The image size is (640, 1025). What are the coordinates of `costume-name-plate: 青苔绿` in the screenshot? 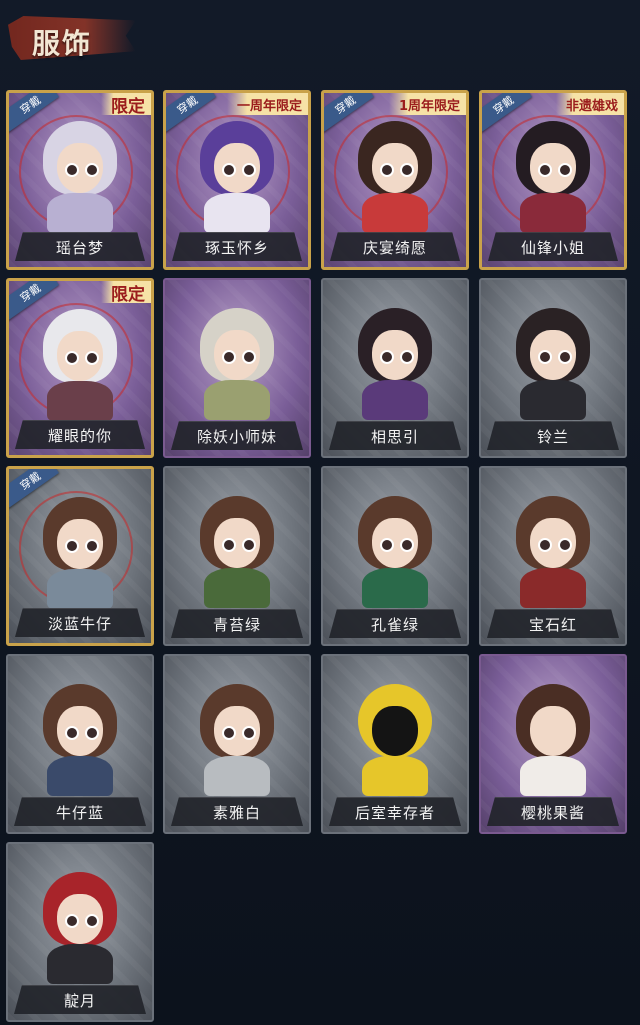 It's located at (237, 623).